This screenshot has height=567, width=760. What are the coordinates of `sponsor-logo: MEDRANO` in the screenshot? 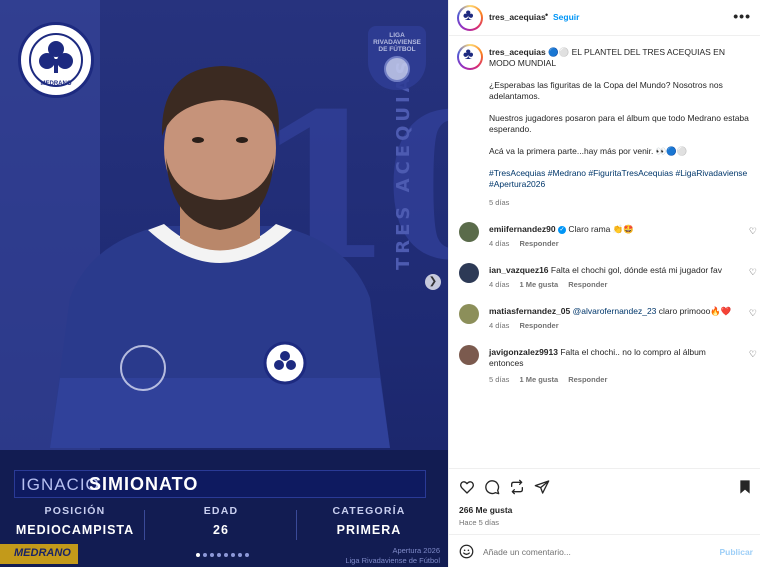 It's located at (39, 554).